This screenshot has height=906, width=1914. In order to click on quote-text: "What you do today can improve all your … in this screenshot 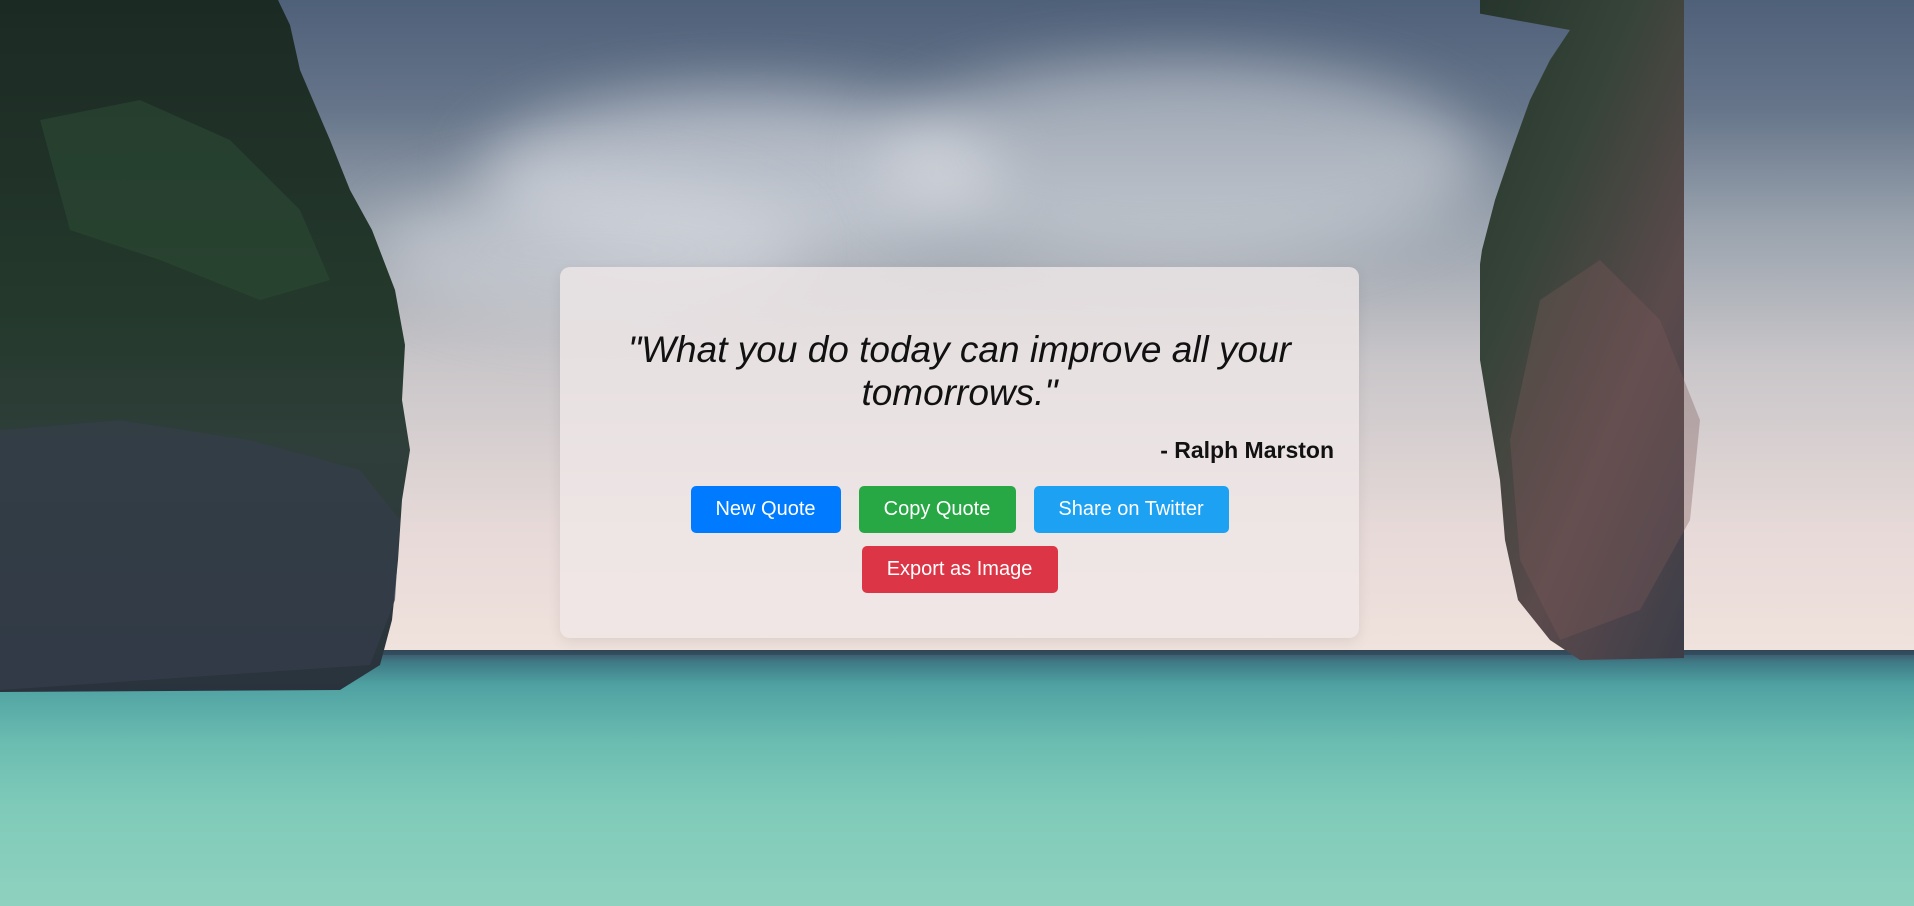, I will do `click(959, 371)`.